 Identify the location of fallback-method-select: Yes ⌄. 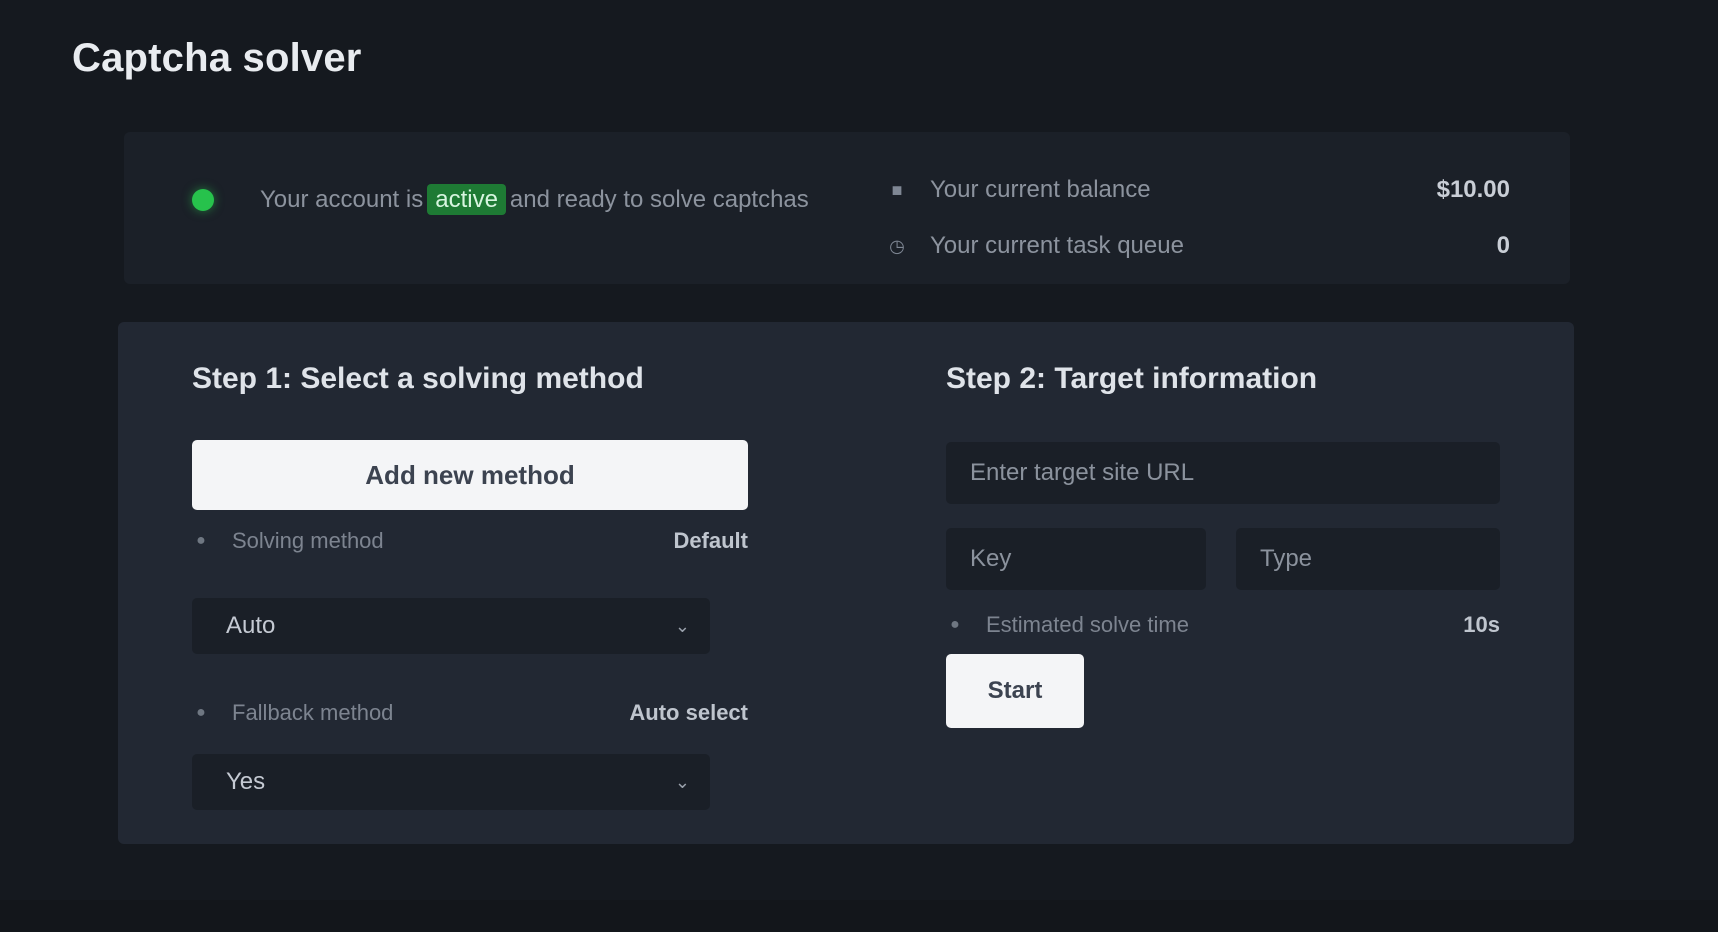
(451, 782).